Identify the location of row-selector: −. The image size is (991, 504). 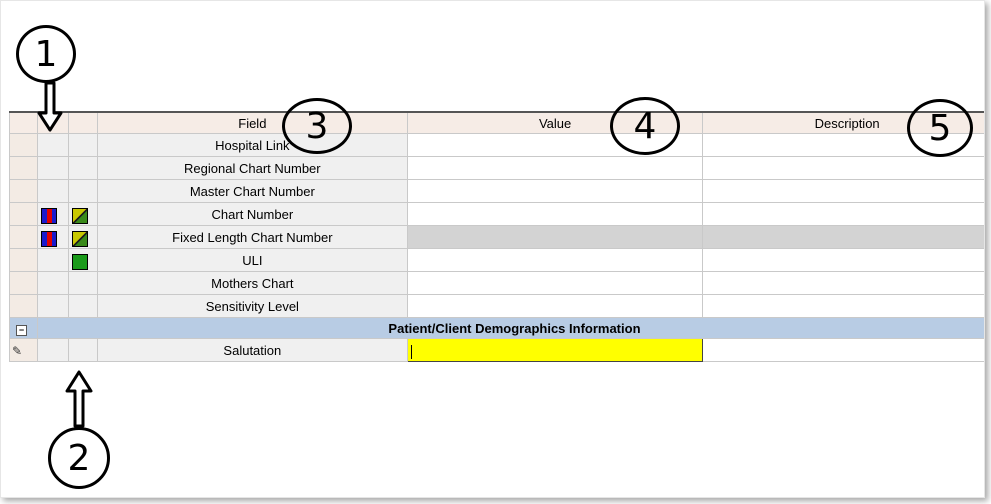
(23, 328).